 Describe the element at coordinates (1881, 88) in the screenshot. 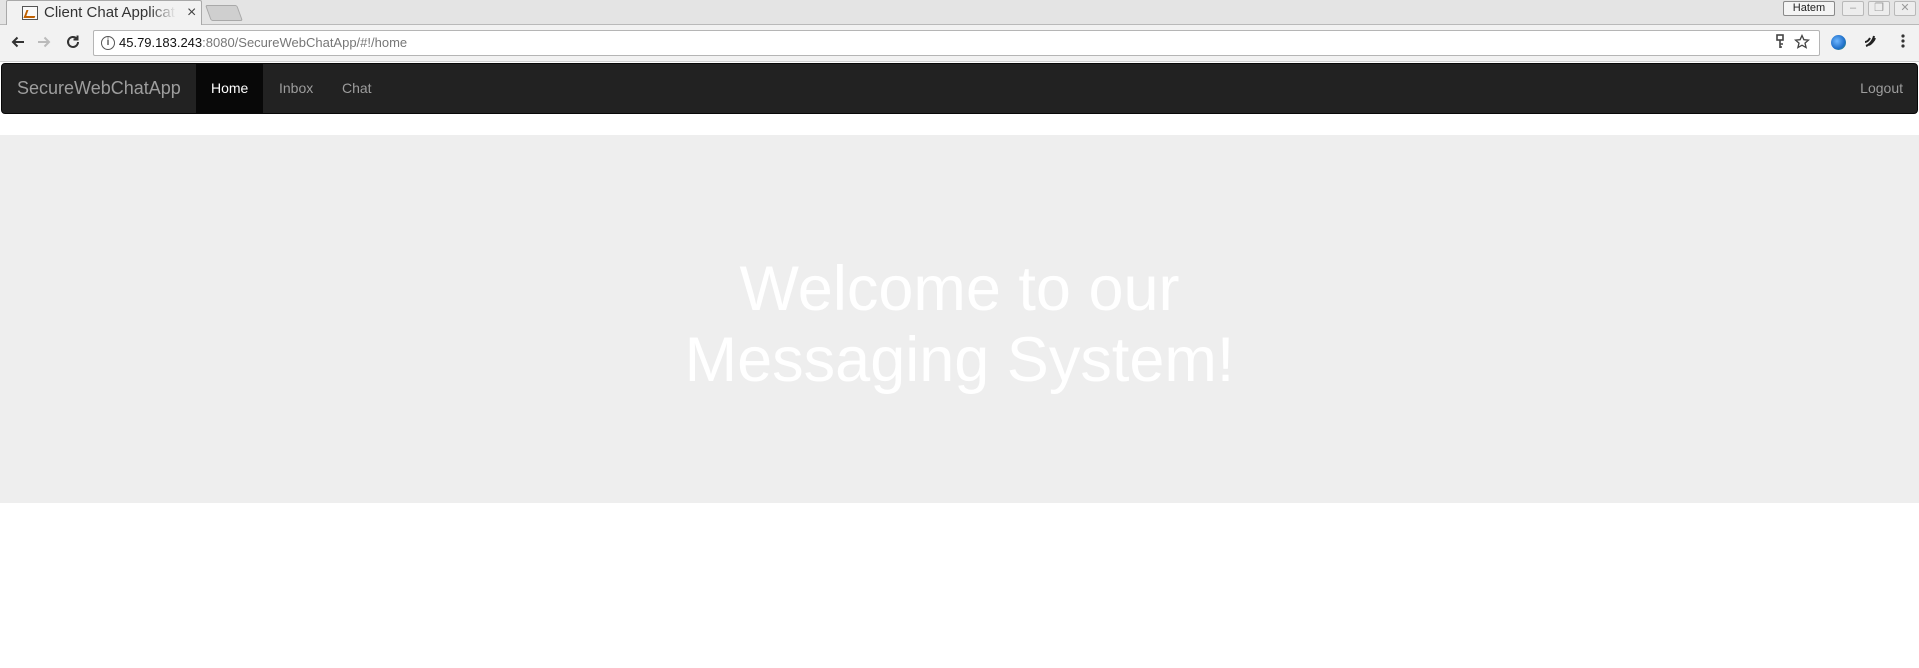

I see `logout-link: Logout` at that location.